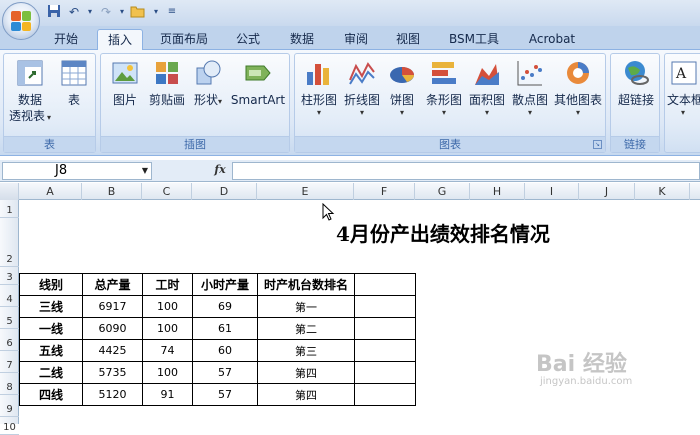 The width and height of the screenshot is (700, 435). What do you see at coordinates (225, 328) in the screenshot?
I see `cell-hourly-output: 61` at bounding box center [225, 328].